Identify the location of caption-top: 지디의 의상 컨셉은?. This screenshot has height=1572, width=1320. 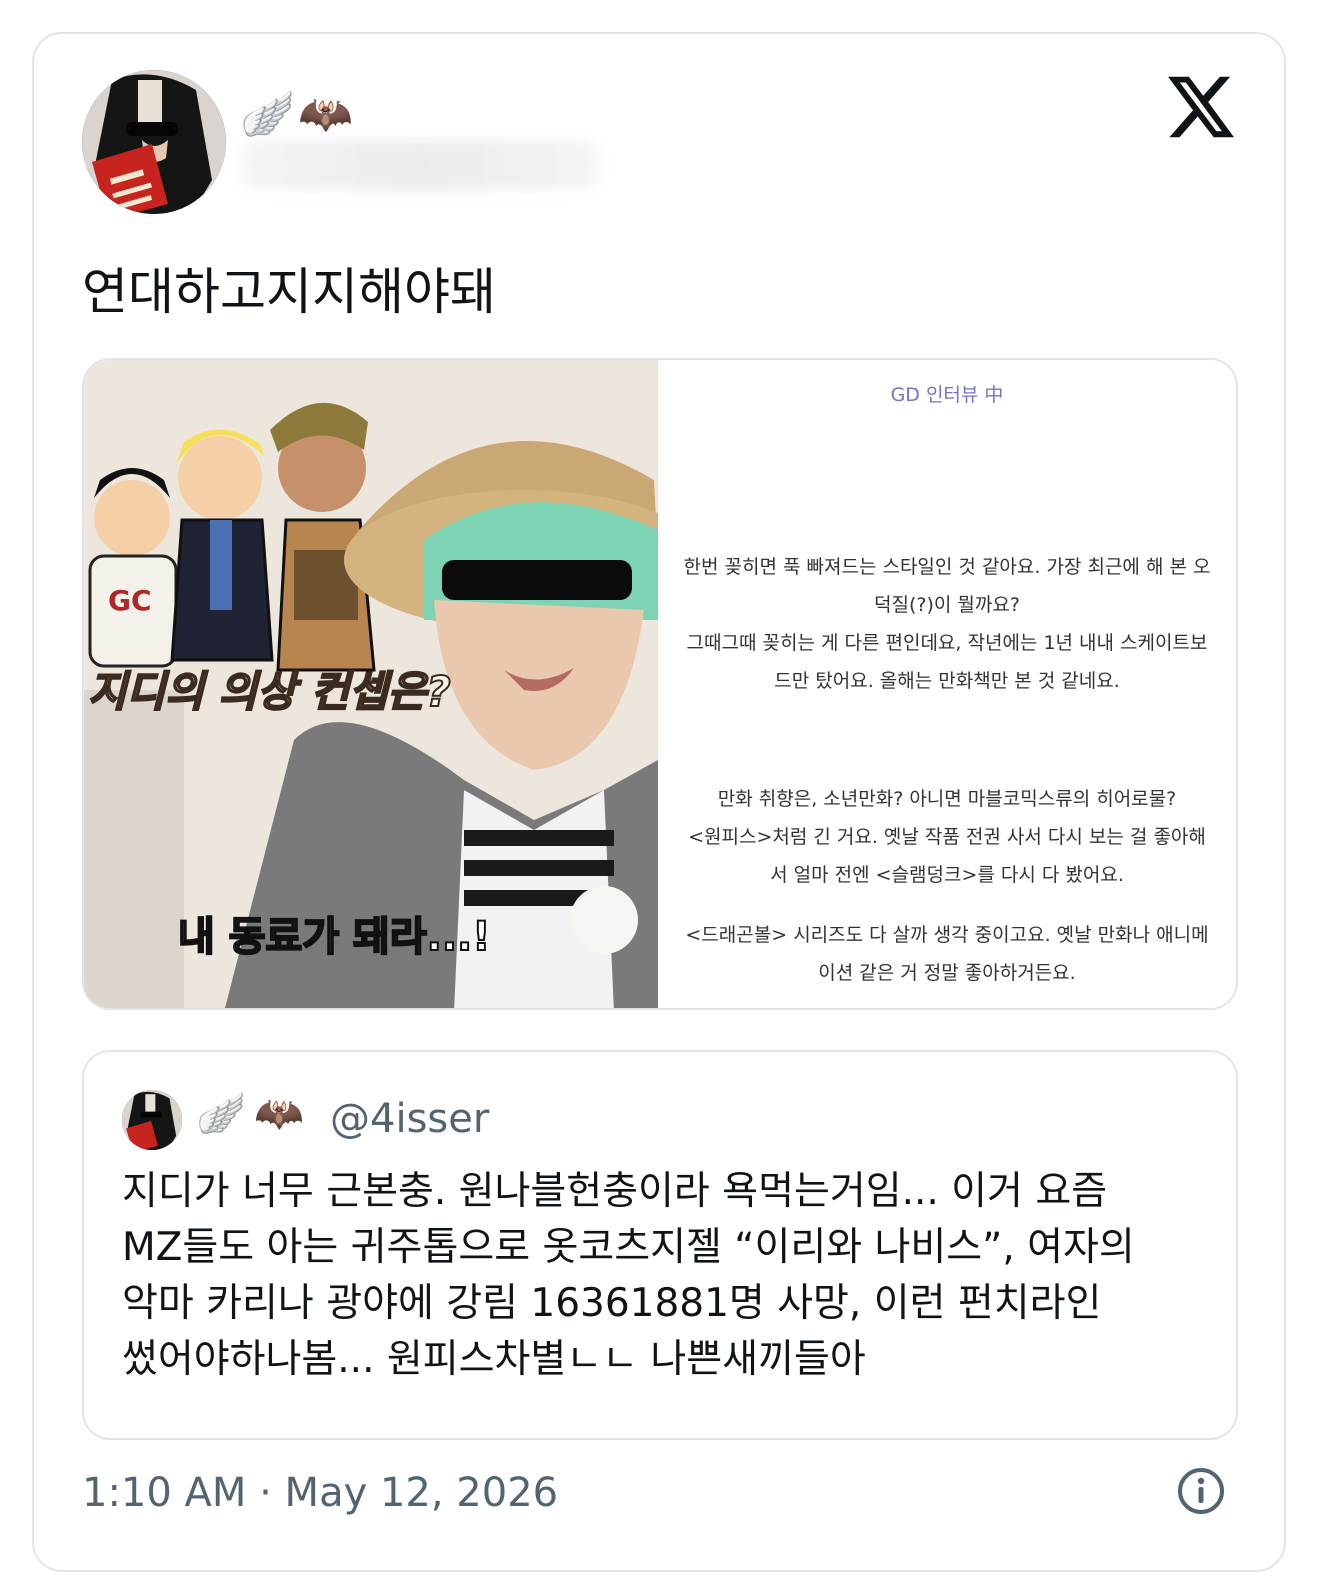
(269, 691).